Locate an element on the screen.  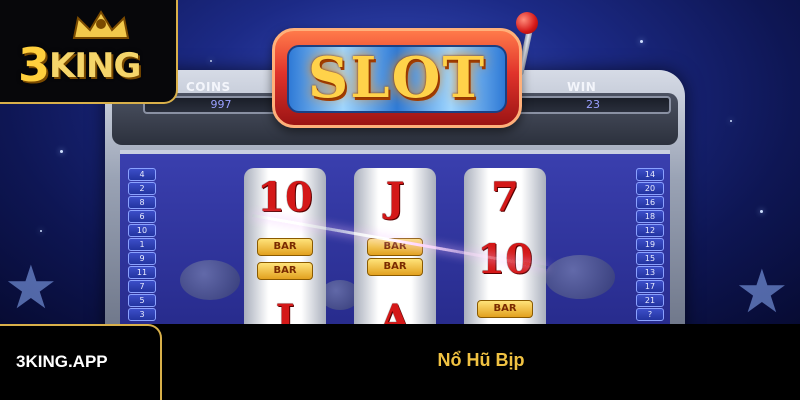
slot-sign: SLOT is located at coordinates (397, 78).